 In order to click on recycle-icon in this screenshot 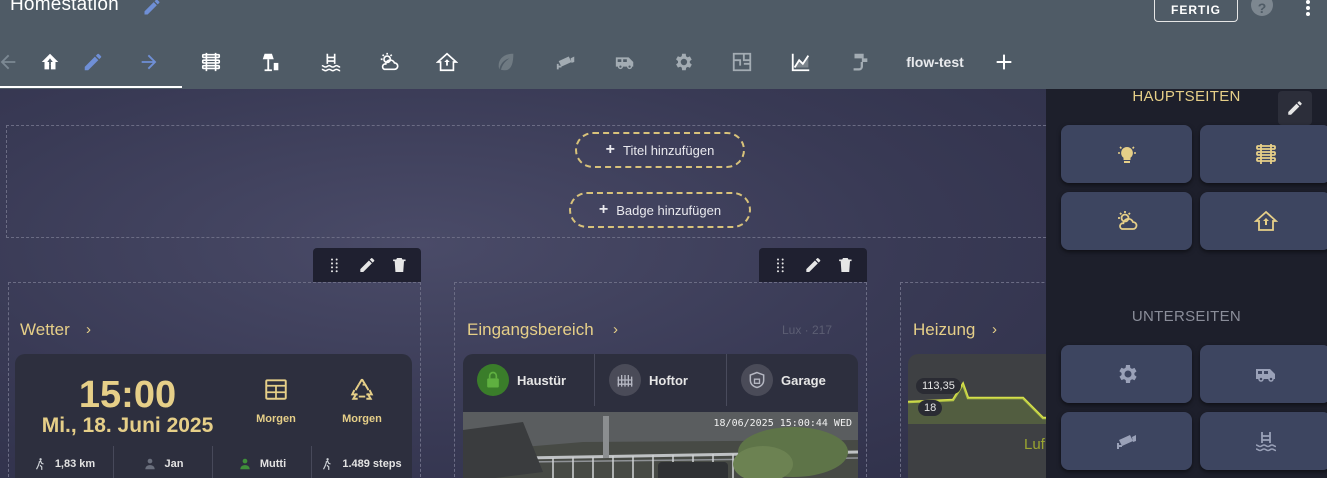, I will do `click(362, 389)`.